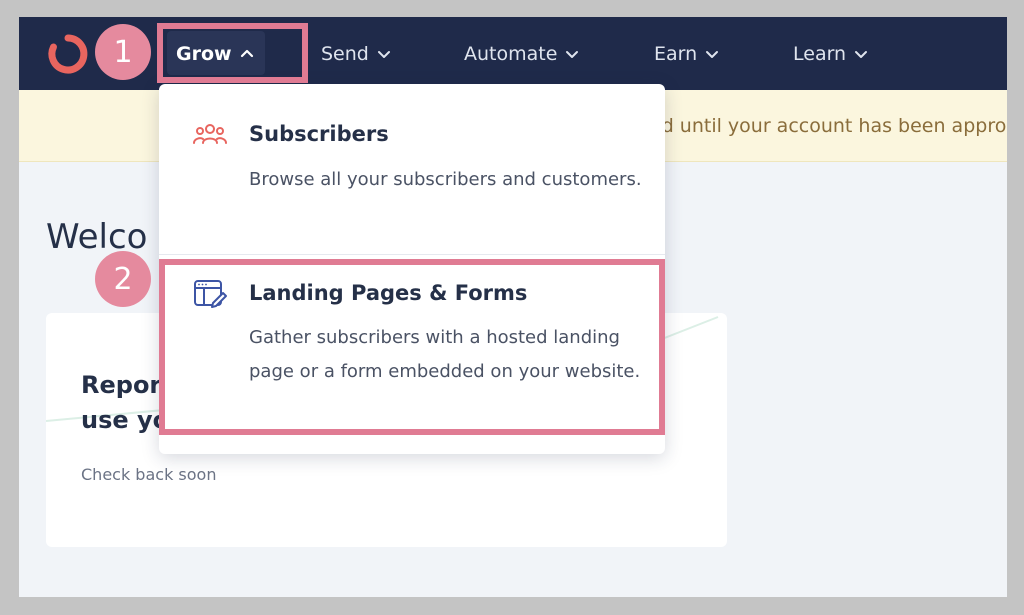  I want to click on card-subtitle: Check back soon, so click(149, 474).